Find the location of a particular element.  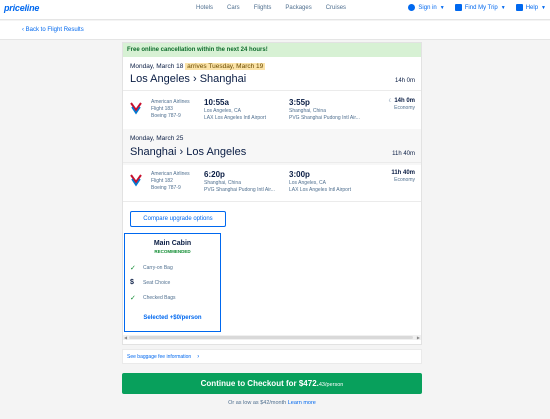

scroll-left-icon: ◀ is located at coordinates (125, 337).